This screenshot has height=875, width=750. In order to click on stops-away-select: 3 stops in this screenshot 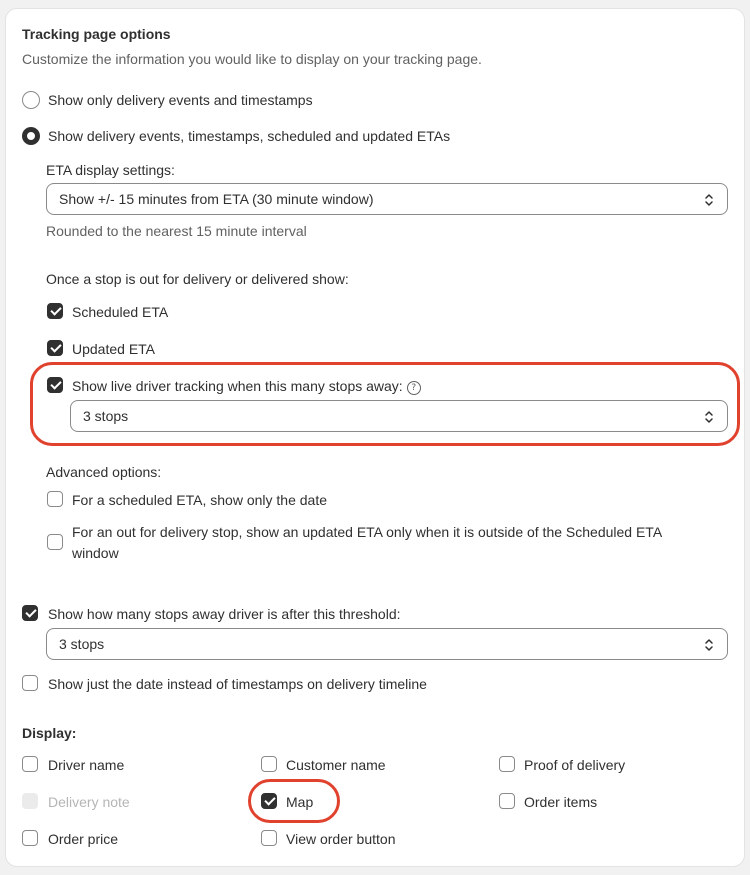, I will do `click(387, 644)`.